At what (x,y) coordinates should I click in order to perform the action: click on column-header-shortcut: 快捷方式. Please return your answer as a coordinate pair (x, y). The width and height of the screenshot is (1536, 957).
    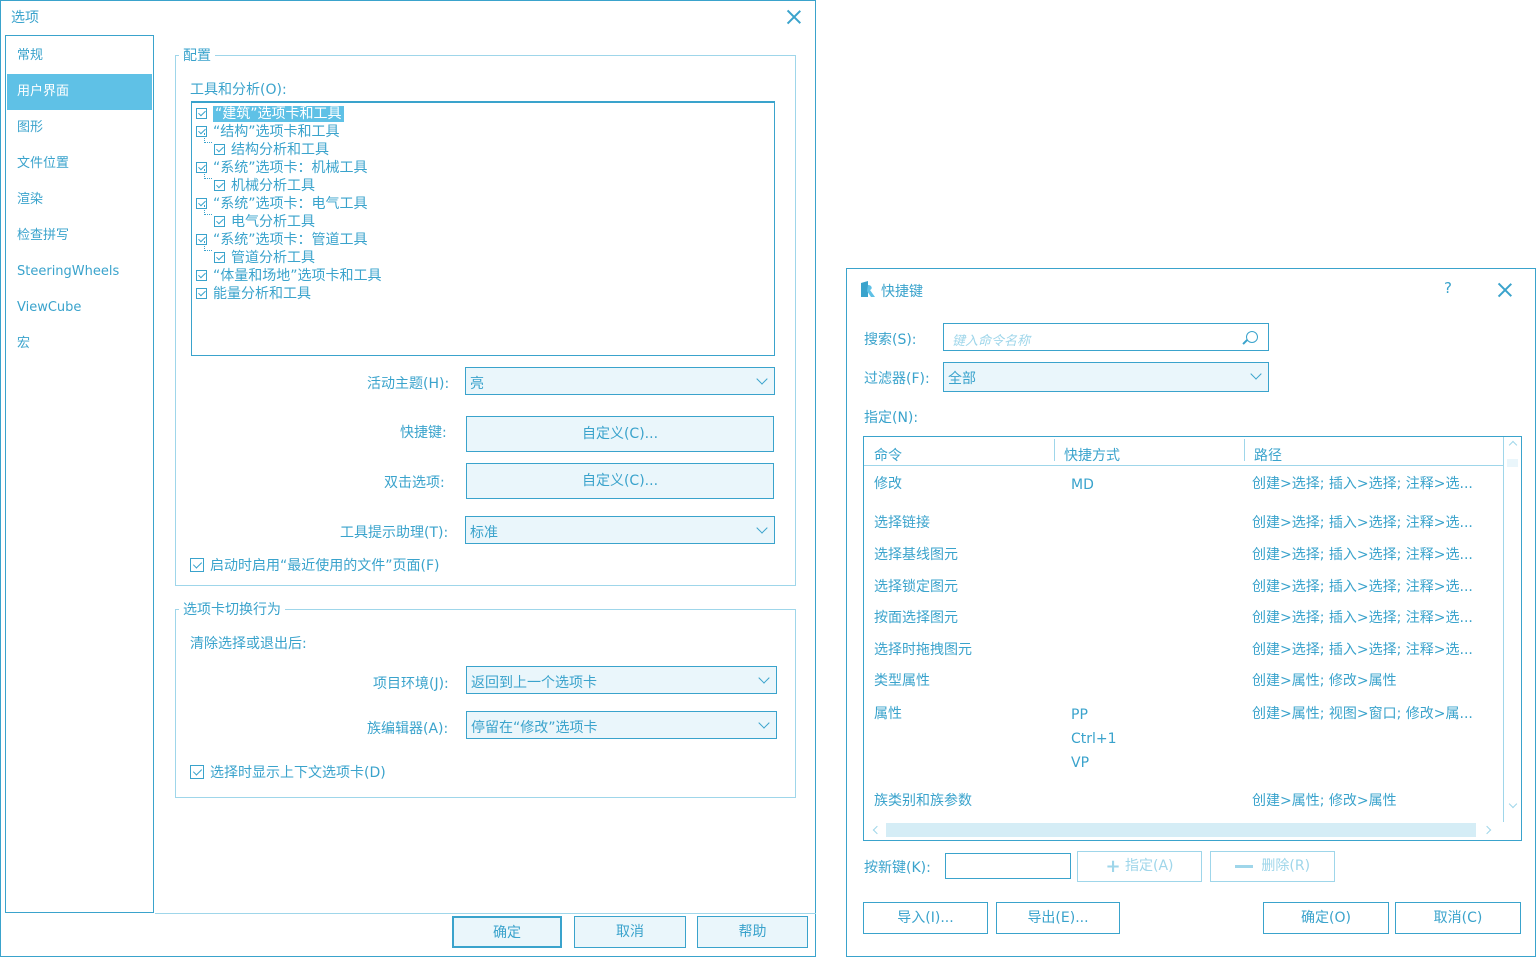
    Looking at the image, I should click on (1092, 455).